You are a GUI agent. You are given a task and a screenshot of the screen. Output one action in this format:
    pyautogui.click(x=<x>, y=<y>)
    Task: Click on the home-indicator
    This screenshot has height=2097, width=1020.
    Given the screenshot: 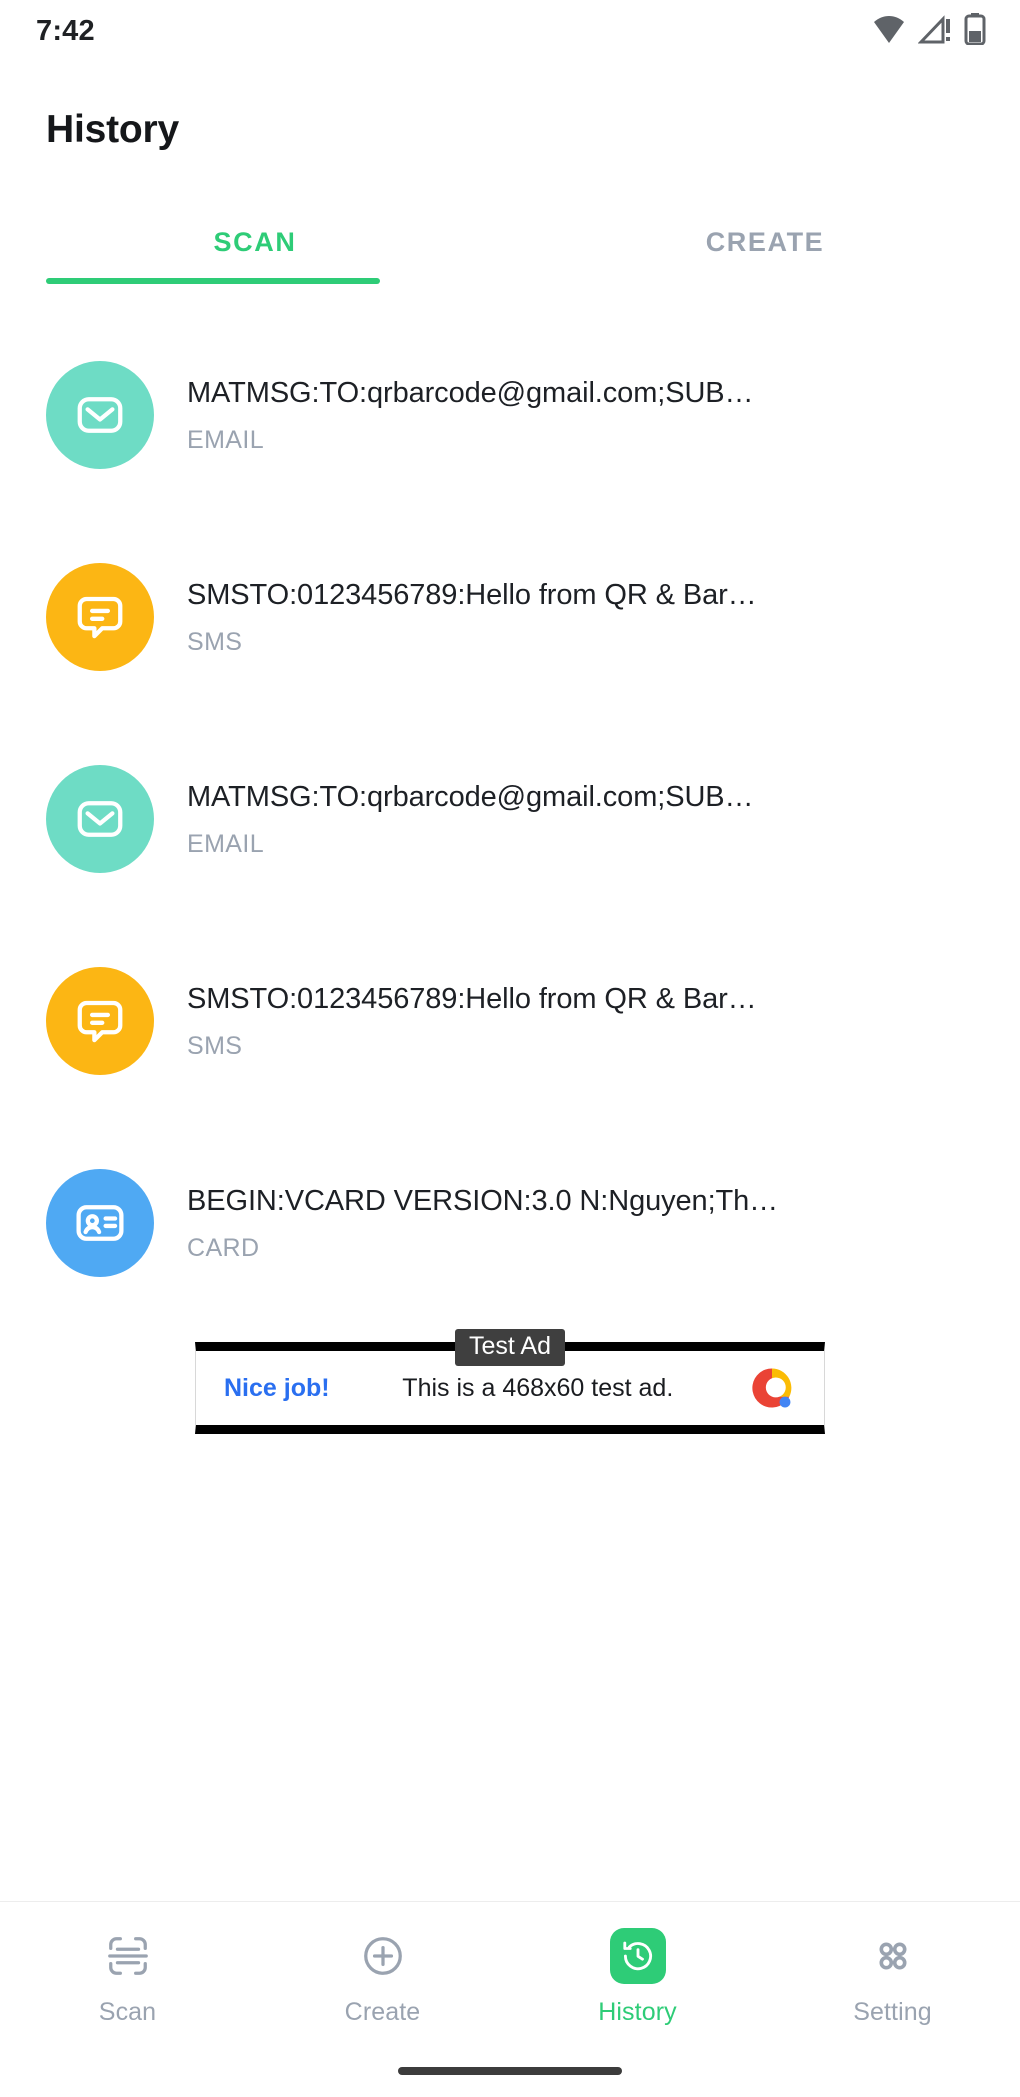 What is the action you would take?
    pyautogui.click(x=510, y=2071)
    